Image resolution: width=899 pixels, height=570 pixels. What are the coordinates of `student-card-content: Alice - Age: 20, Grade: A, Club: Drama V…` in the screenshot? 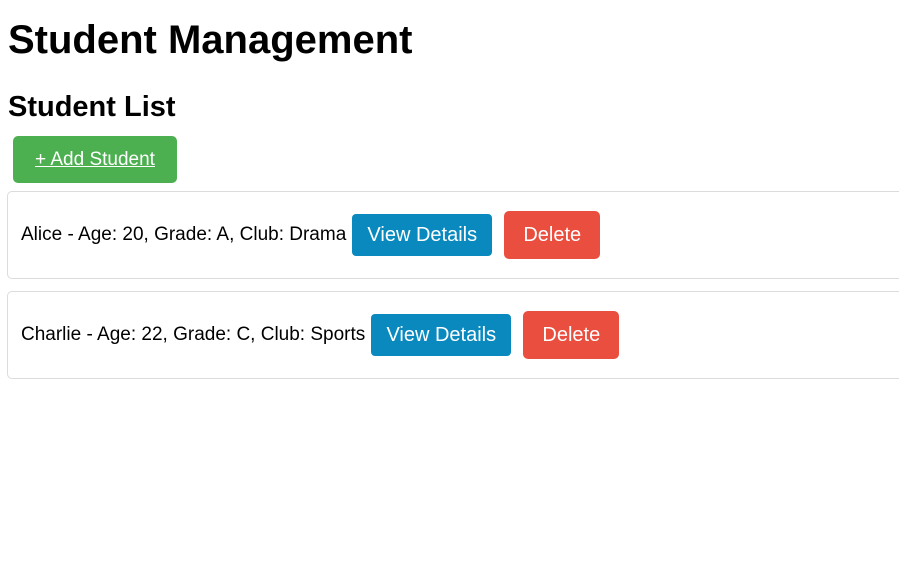 It's located at (311, 235).